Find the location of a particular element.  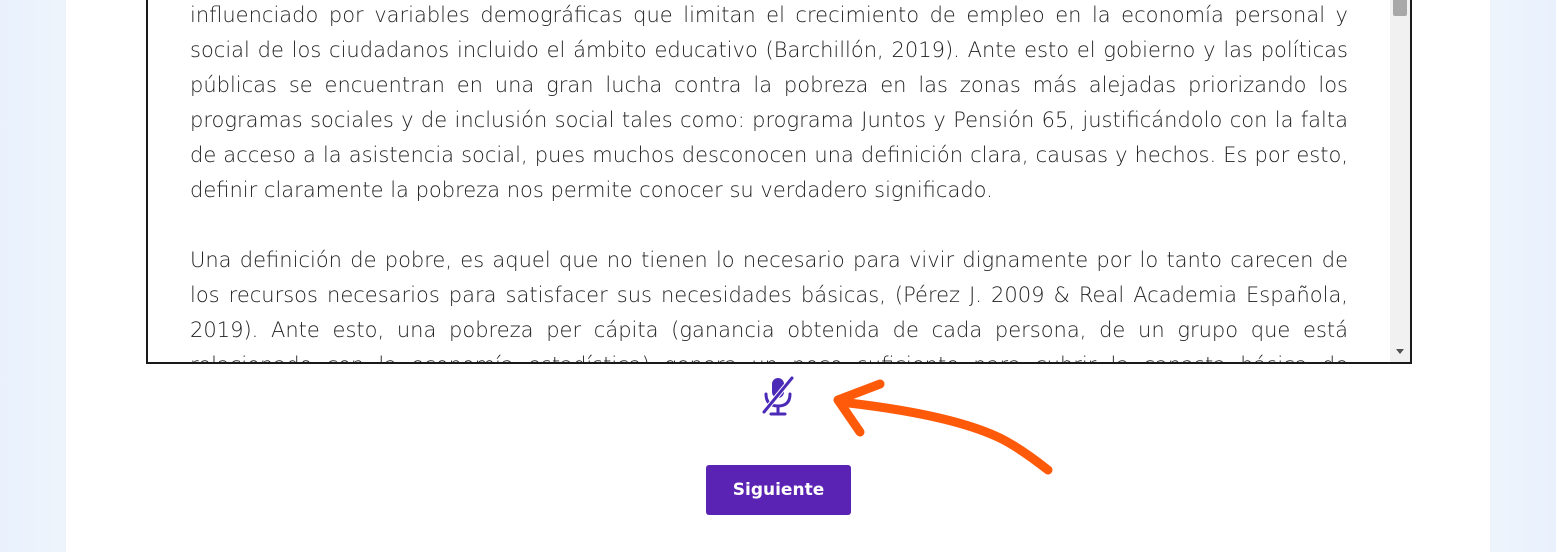

microphone-muted-icon is located at coordinates (778, 395).